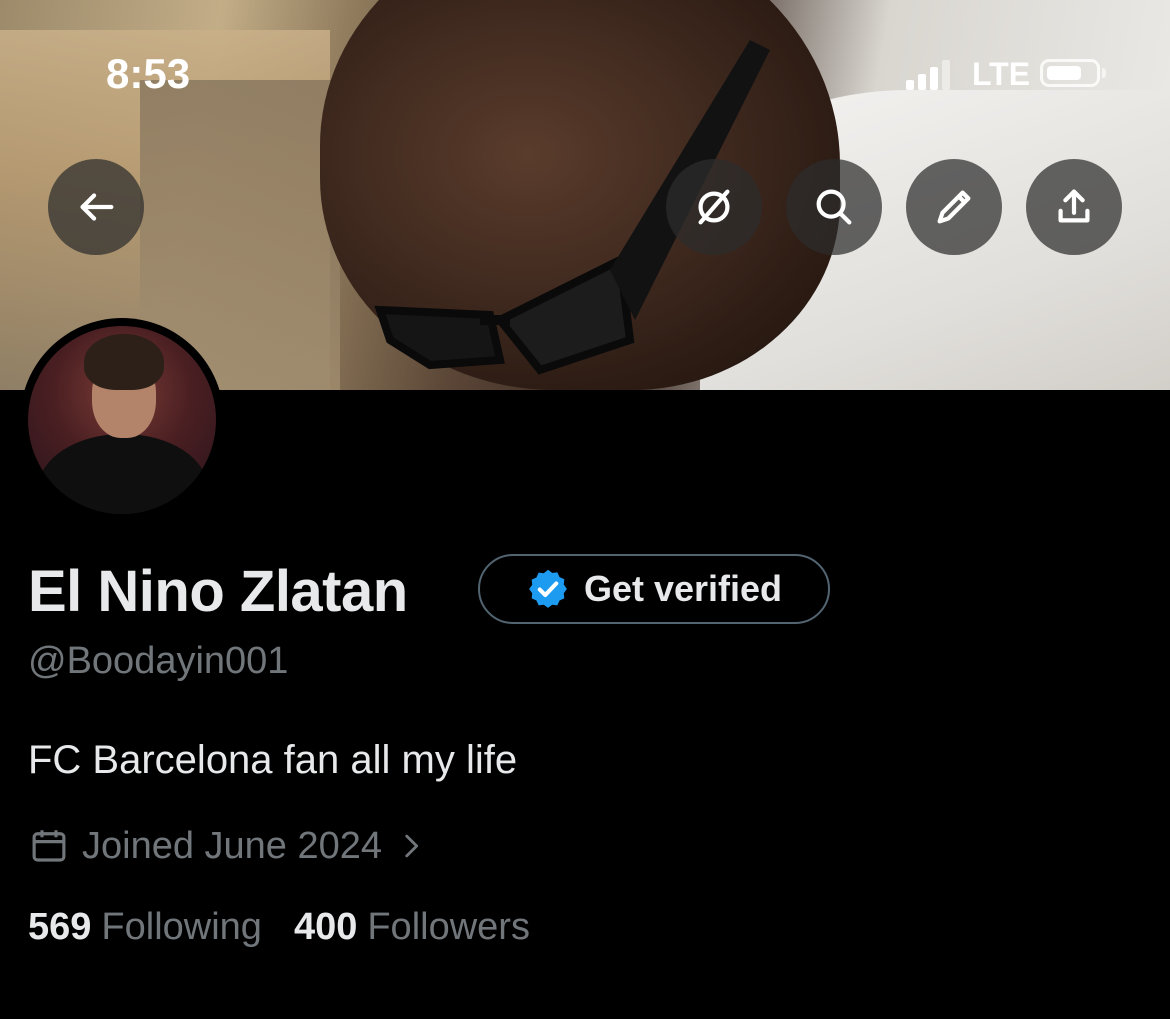 The image size is (1170, 1019). Describe the element at coordinates (325, 927) in the screenshot. I see `followers-count: 400` at that location.